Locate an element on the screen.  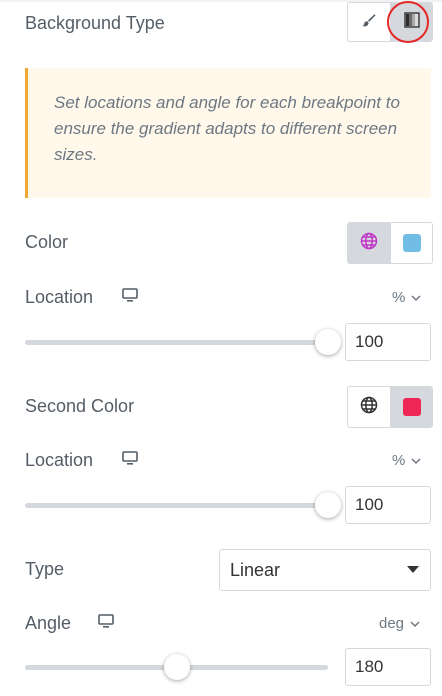
color-label: Color is located at coordinates (47, 242).